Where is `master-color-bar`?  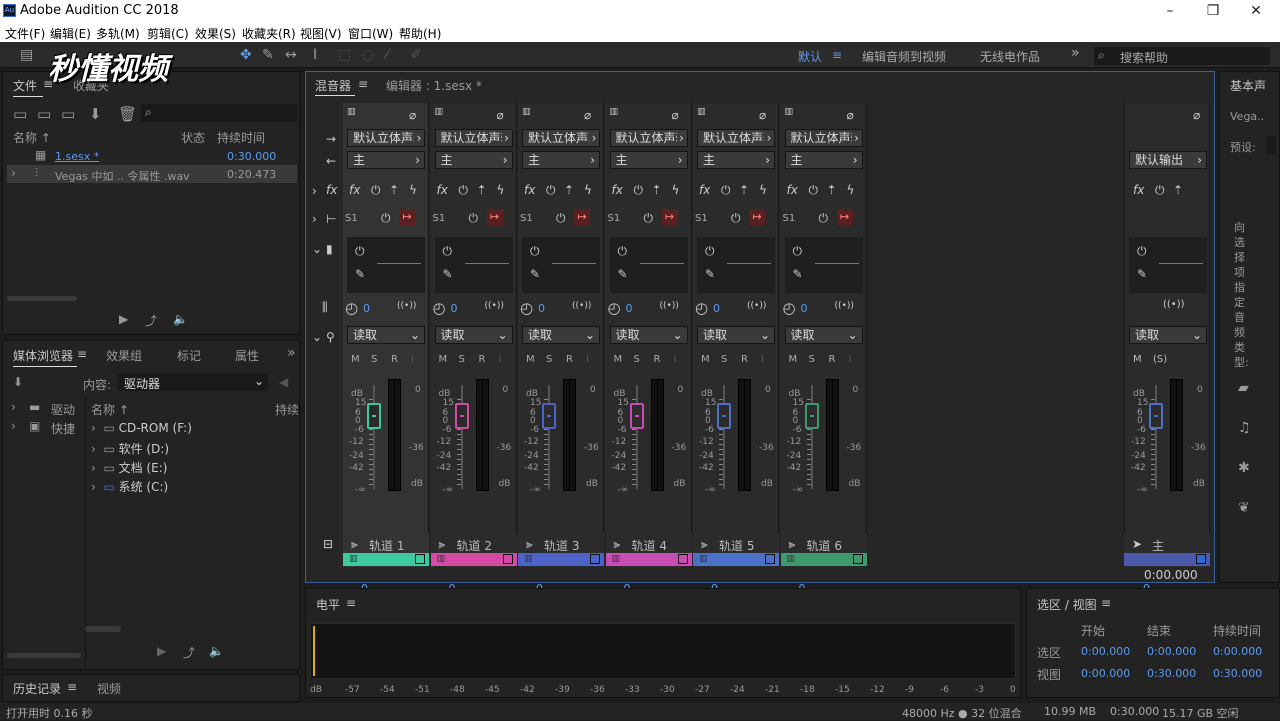 master-color-bar is located at coordinates (1167, 559).